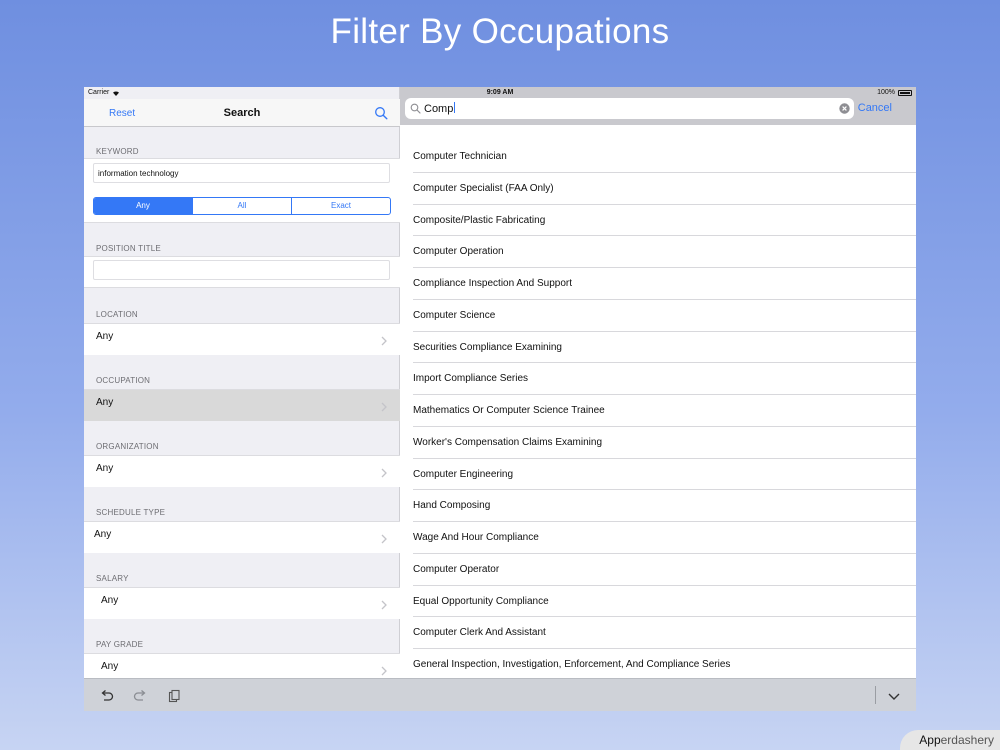 The image size is (1000, 750). I want to click on position-title-section, so click(242, 272).